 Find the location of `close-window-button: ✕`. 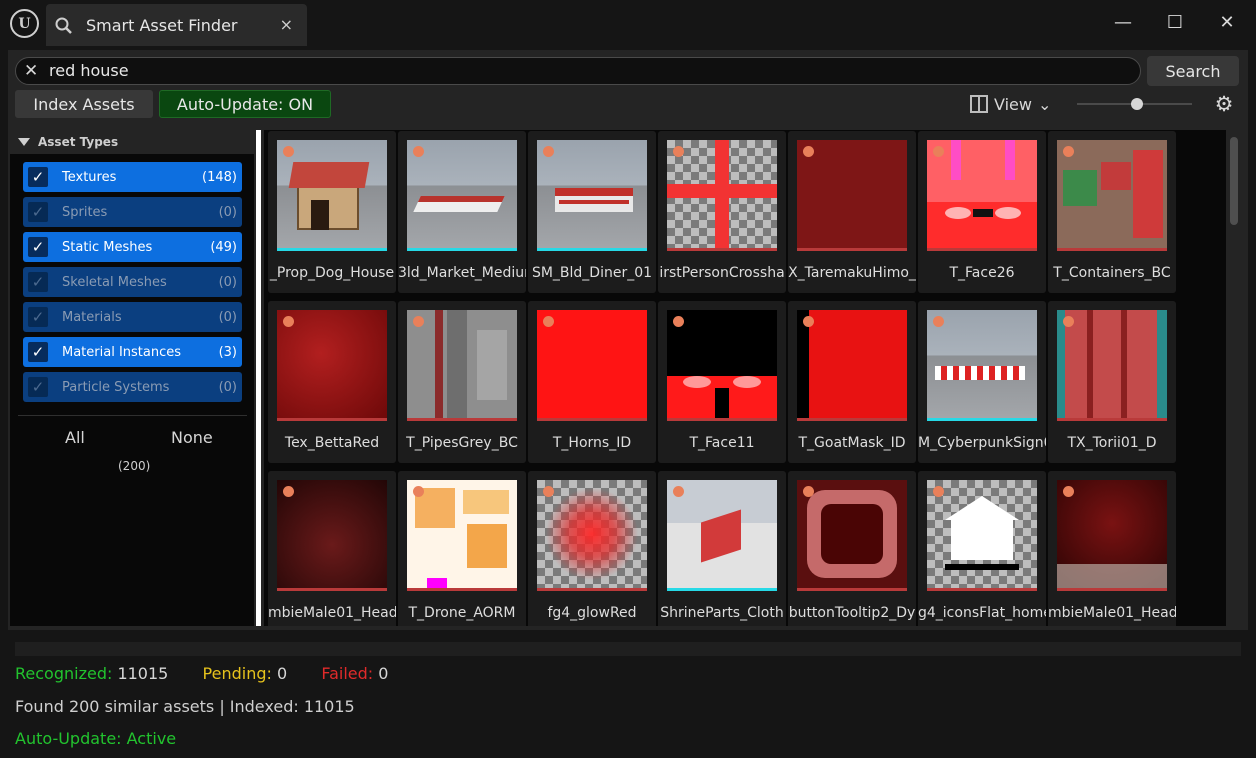

close-window-button: ✕ is located at coordinates (1227, 22).